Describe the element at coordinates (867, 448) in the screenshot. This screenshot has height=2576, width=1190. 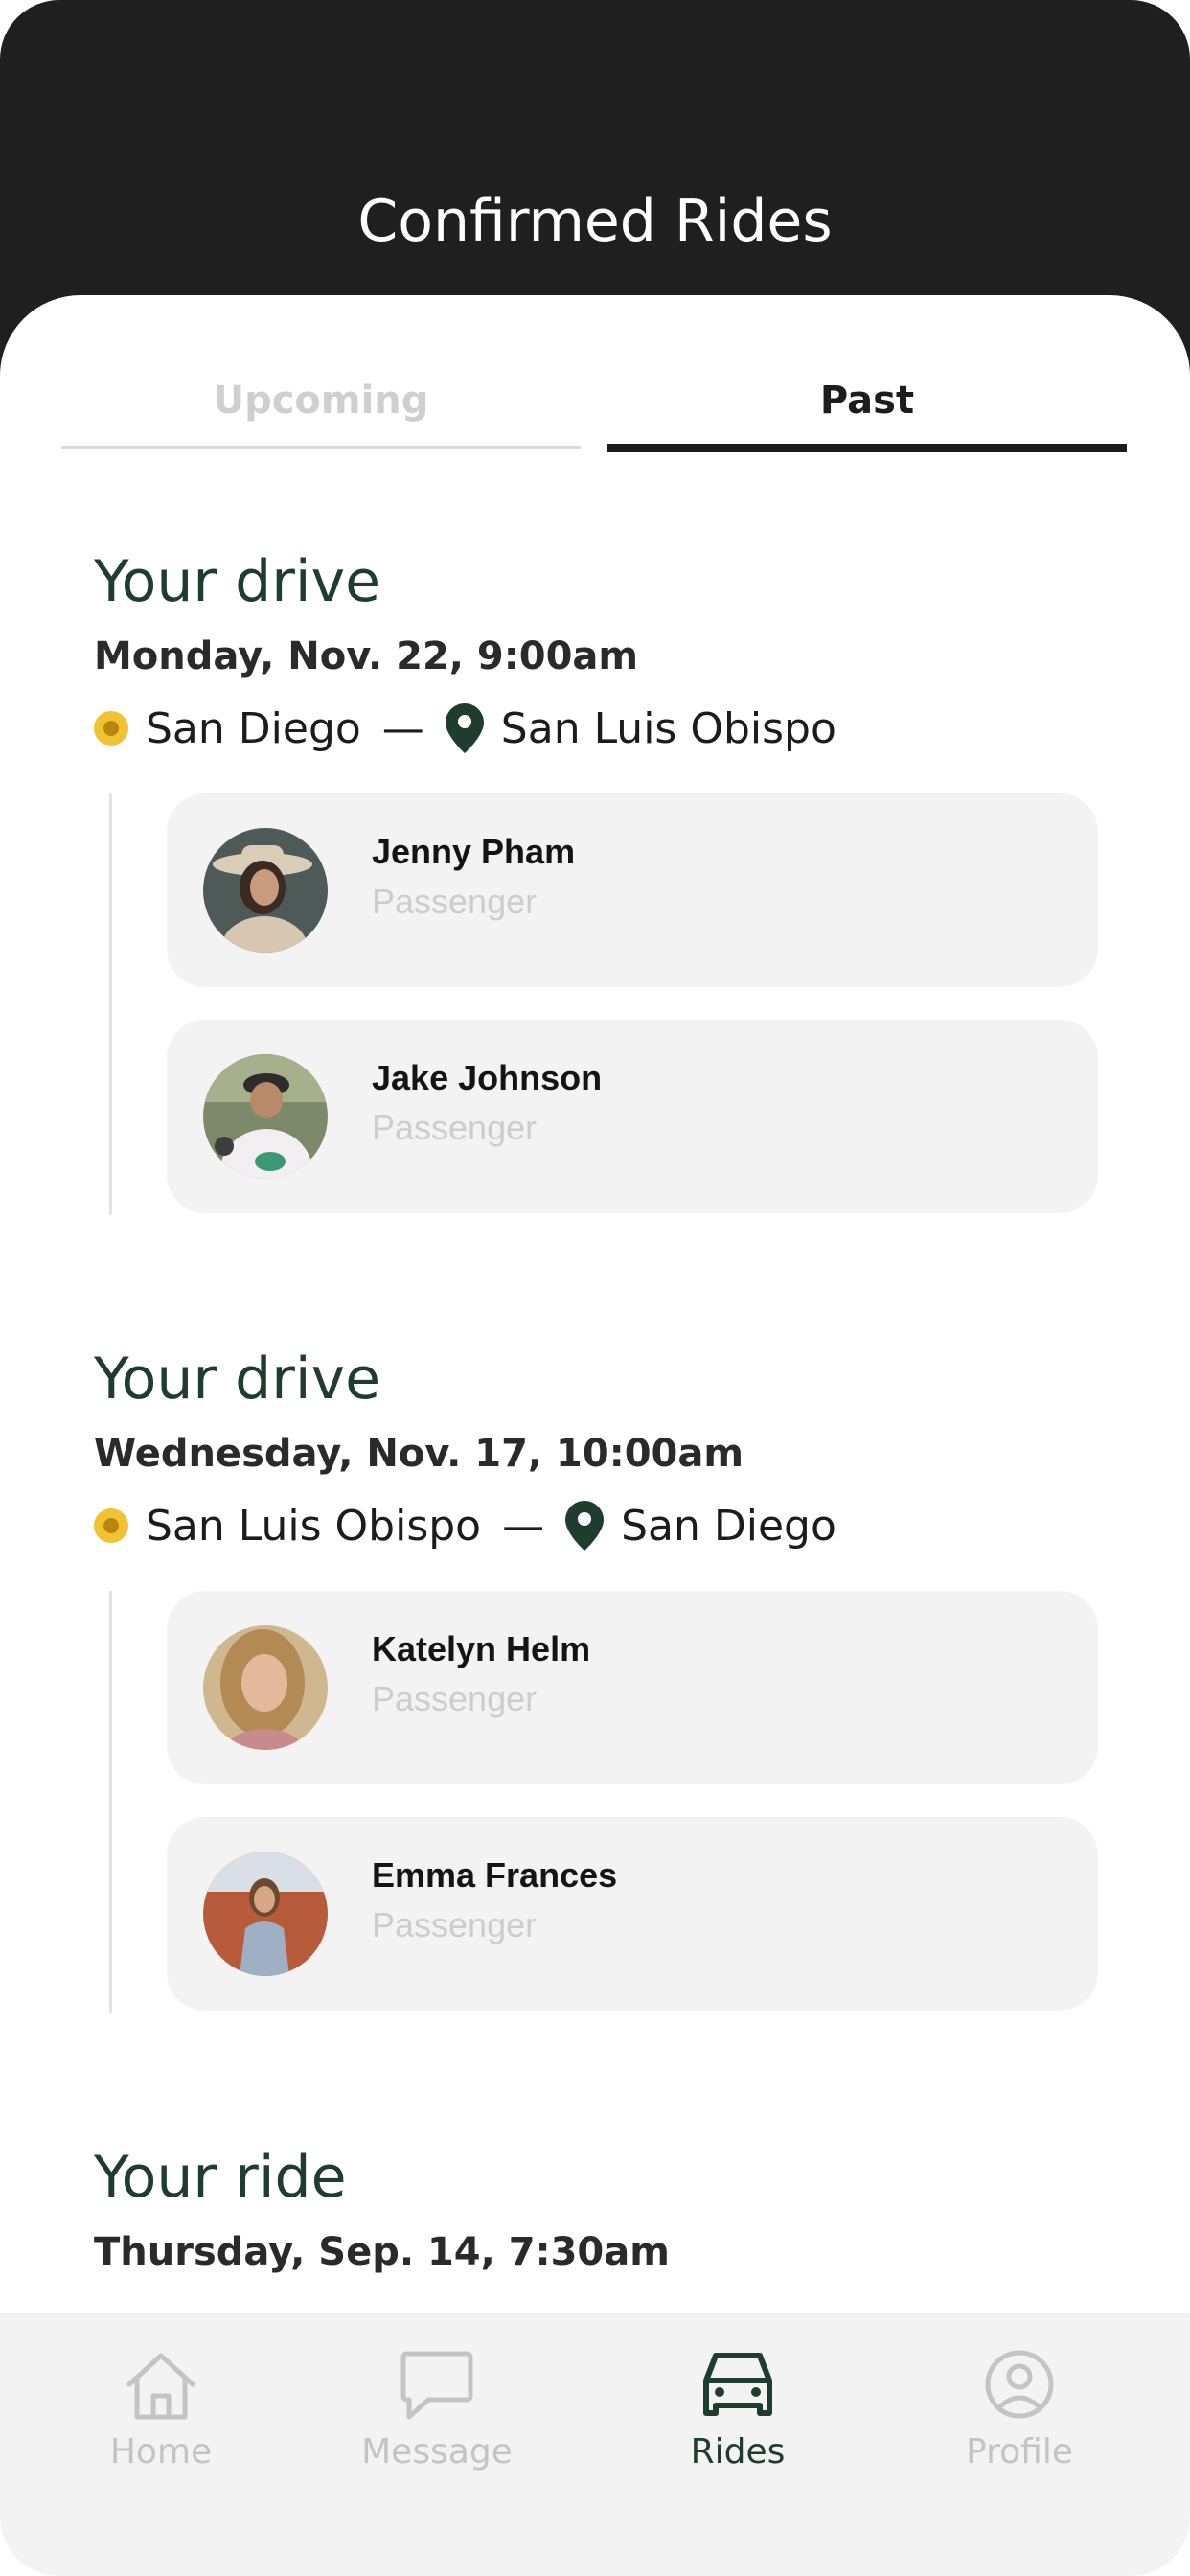
I see `tab-past-active-underline` at that location.